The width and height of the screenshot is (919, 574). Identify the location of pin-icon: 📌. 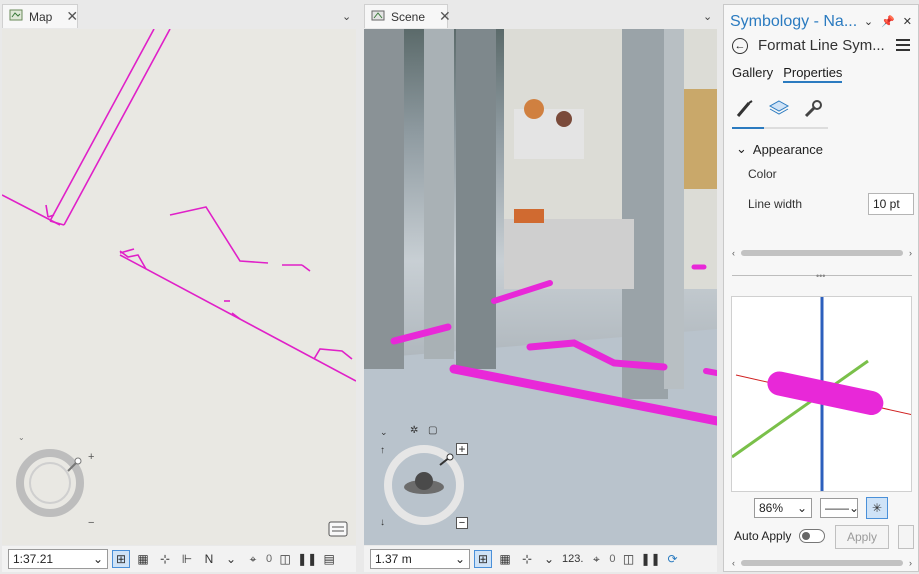
(888, 21).